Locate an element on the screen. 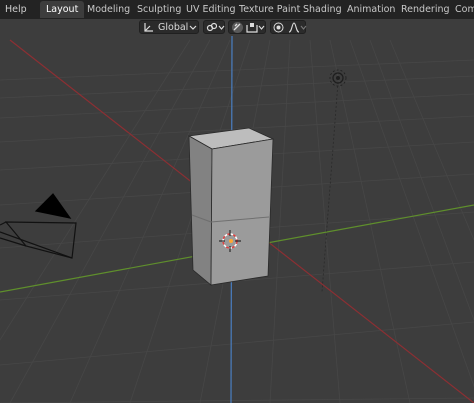 This screenshot has width=474, height=403. transform-orientation-icon is located at coordinates (148, 27).